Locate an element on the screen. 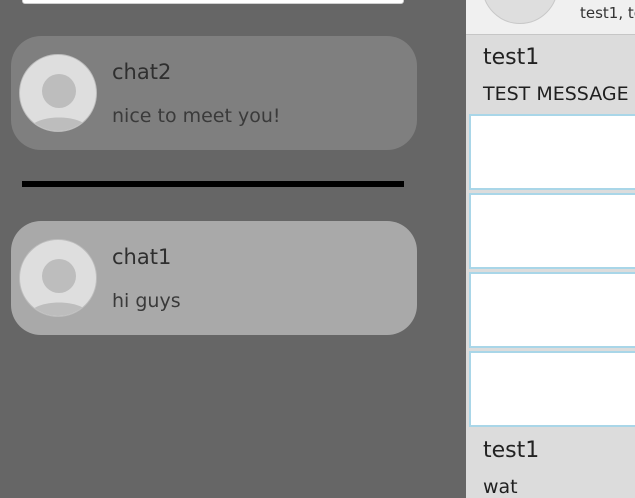  chat-list-item: chat2 nice to meet you! is located at coordinates (214, 93).